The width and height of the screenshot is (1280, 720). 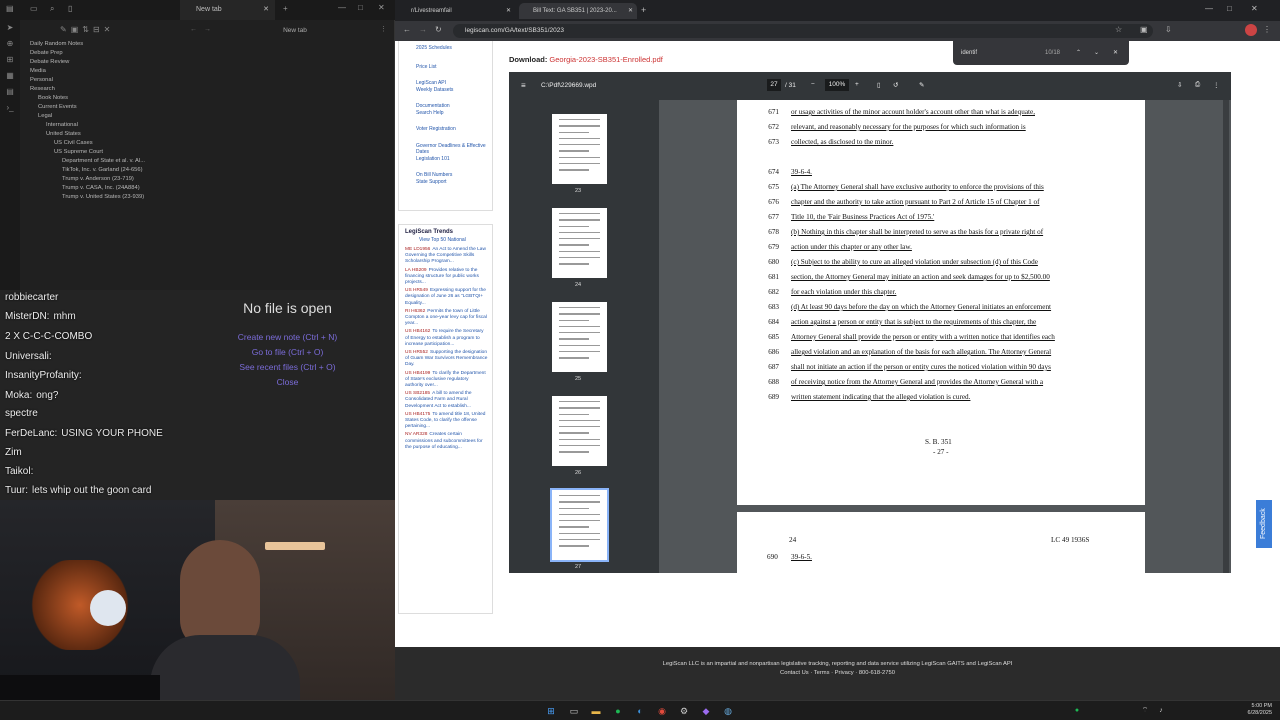 What do you see at coordinates (100, 89) in the screenshot?
I see `tree-item: Research` at bounding box center [100, 89].